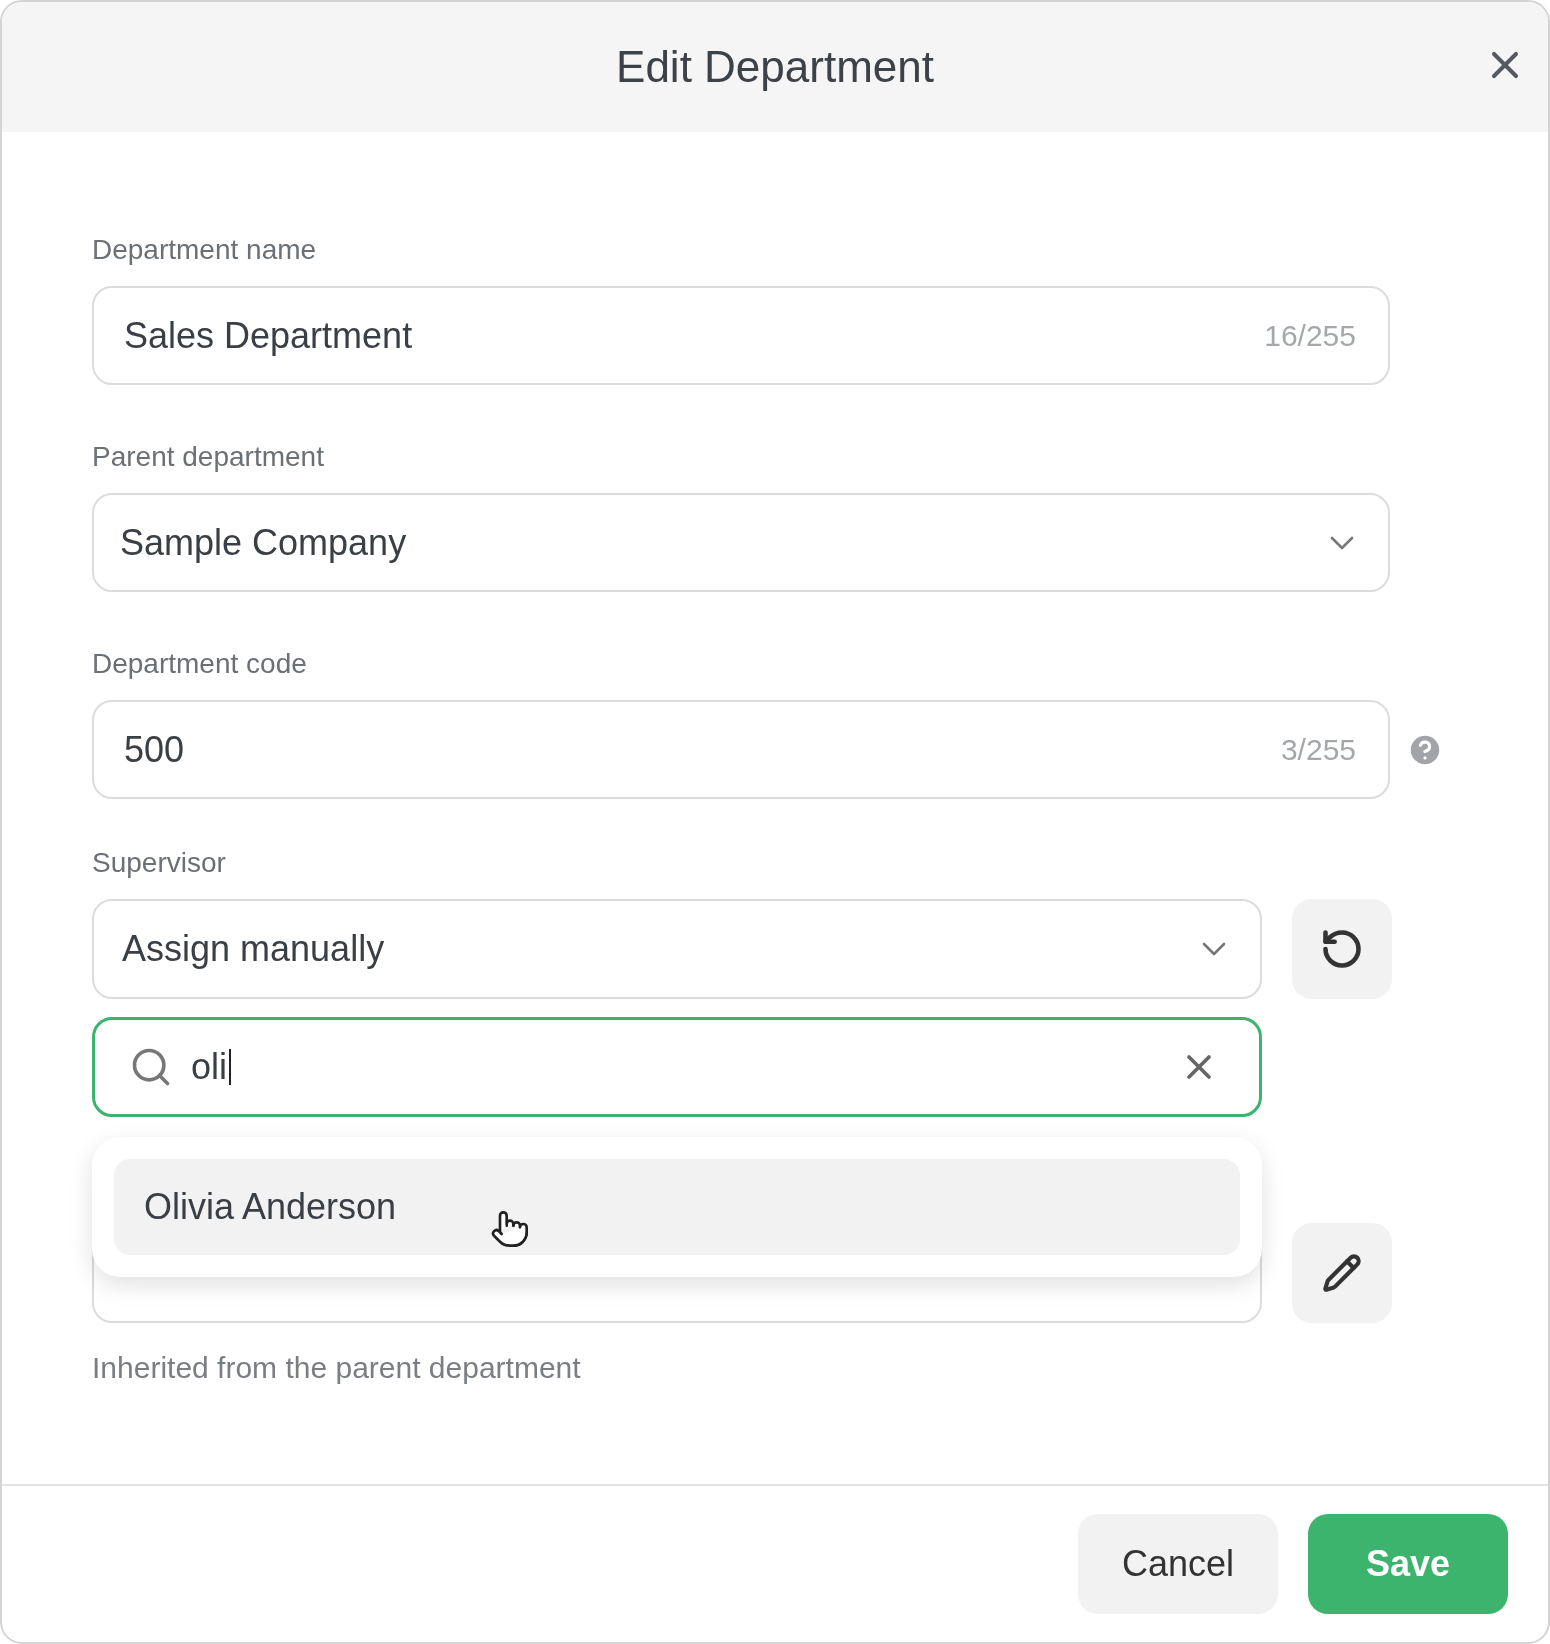 The height and width of the screenshot is (1644, 1550). What do you see at coordinates (268, 335) in the screenshot?
I see `field-value: Sales Department` at bounding box center [268, 335].